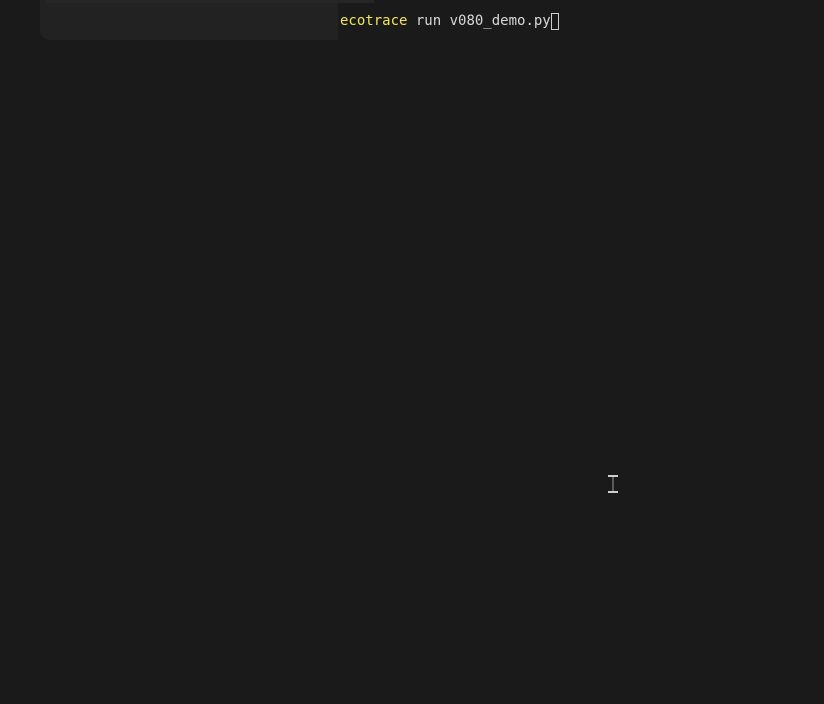 The height and width of the screenshot is (704, 824). I want to click on text-cursor, so click(554, 21).